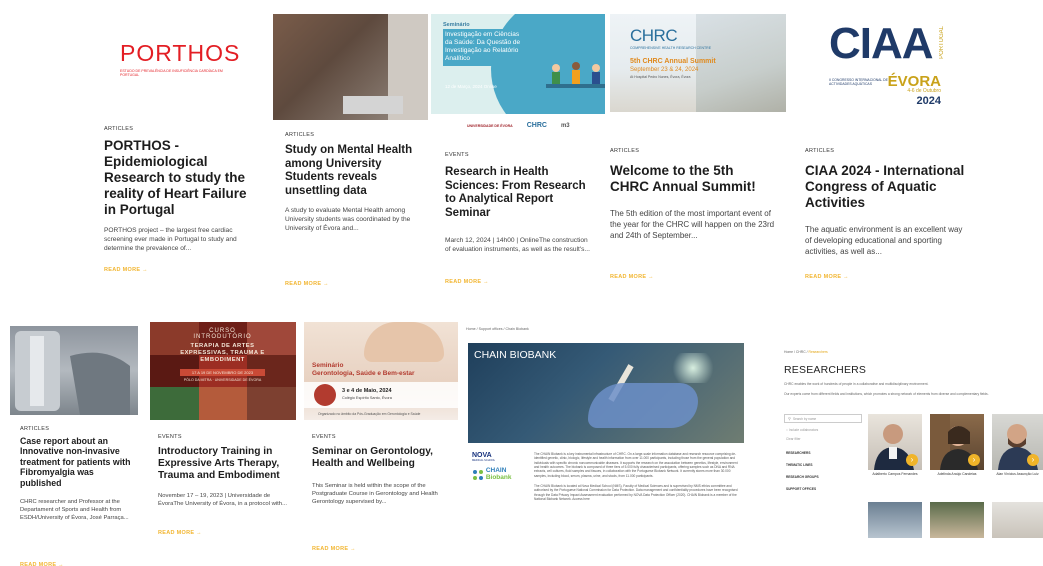  Describe the element at coordinates (823, 465) in the screenshot. I see `sidebar-item-thematic-lines: THEMATIC LINES` at that location.